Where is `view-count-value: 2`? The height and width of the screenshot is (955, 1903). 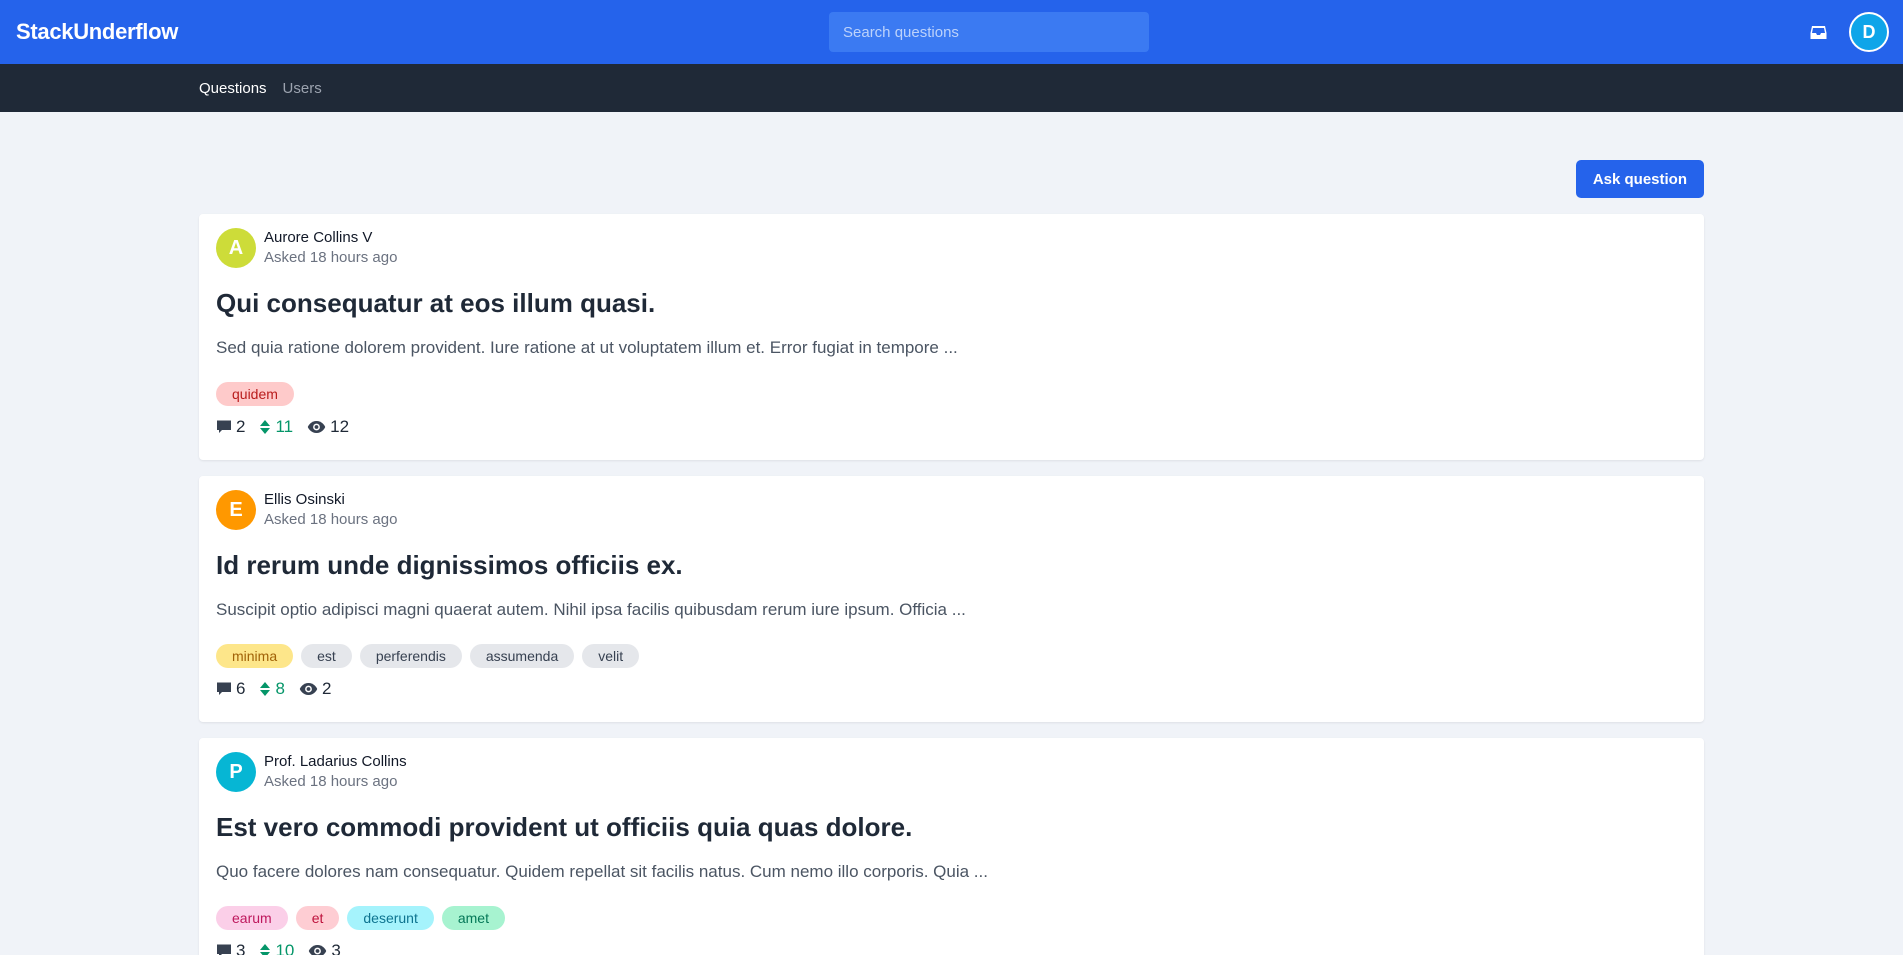 view-count-value: 2 is located at coordinates (326, 688).